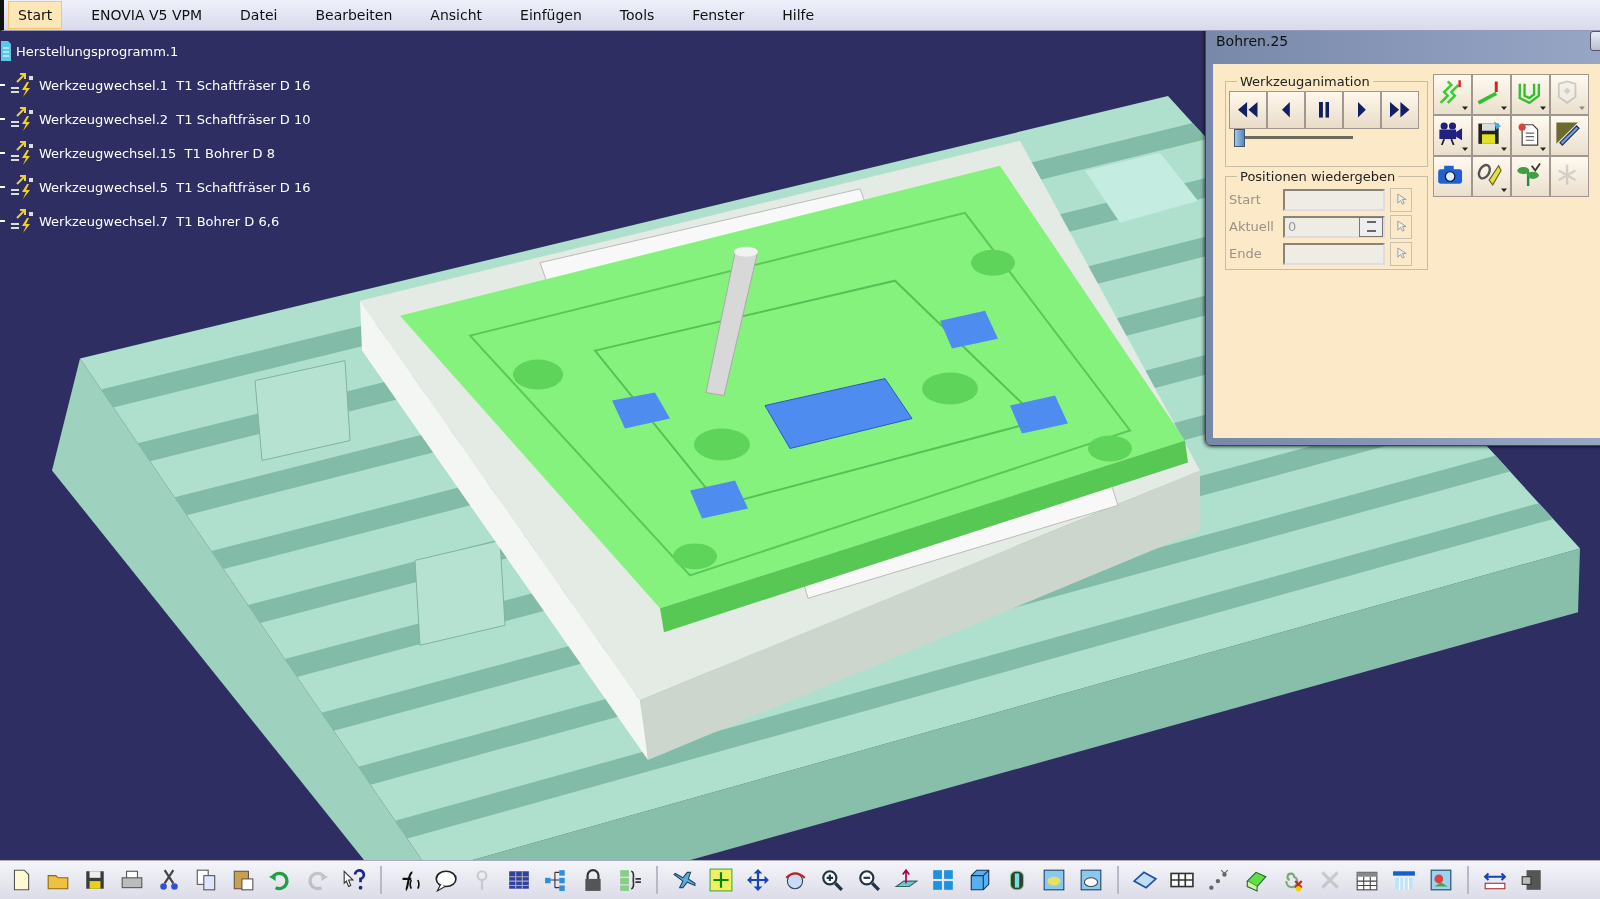 The height and width of the screenshot is (899, 1600). I want to click on menu-item: Start, so click(35, 15).